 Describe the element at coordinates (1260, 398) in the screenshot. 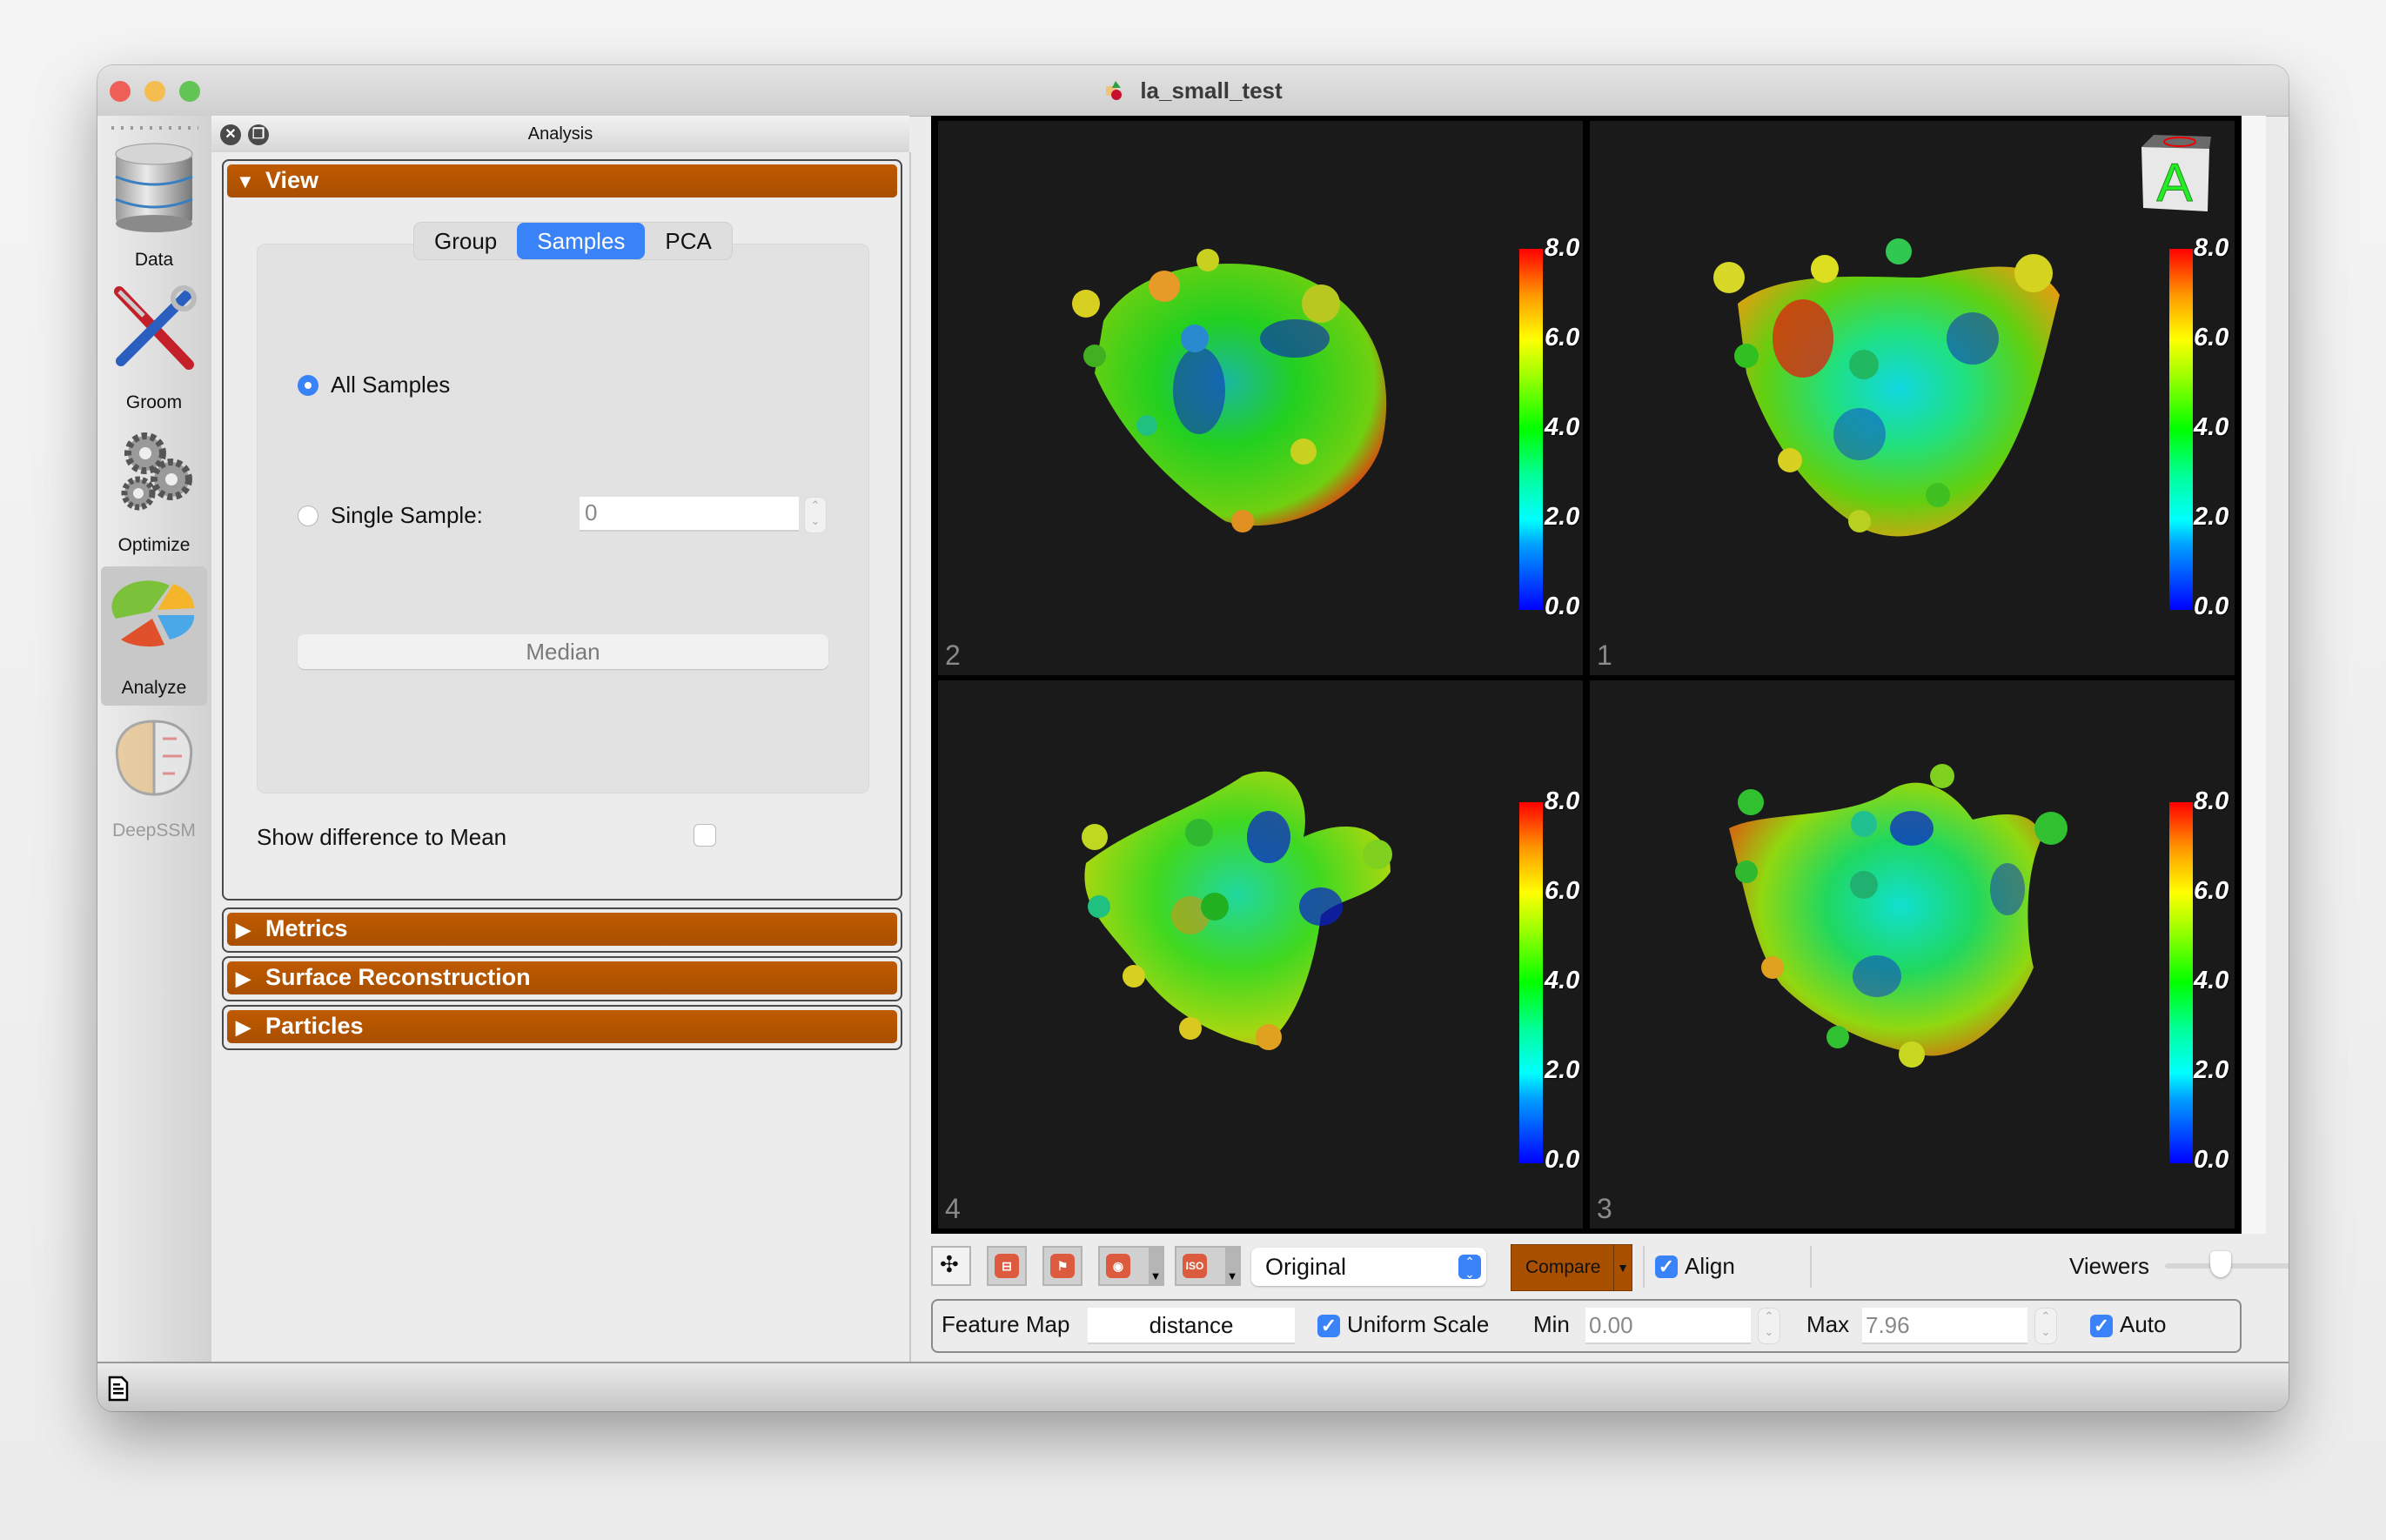

I see `viewer-2: 8.0 6.0 4.0 2.0 0.0 2` at that location.